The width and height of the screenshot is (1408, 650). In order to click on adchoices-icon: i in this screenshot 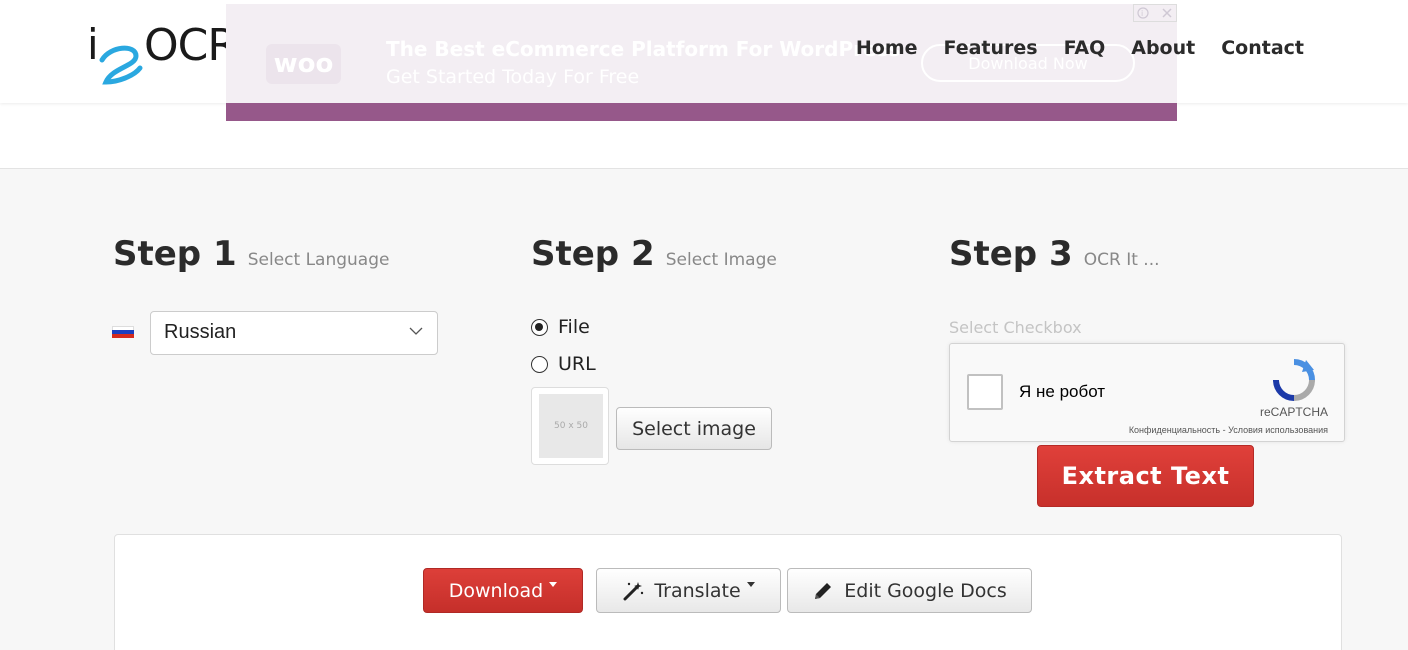, I will do `click(1155, 13)`.